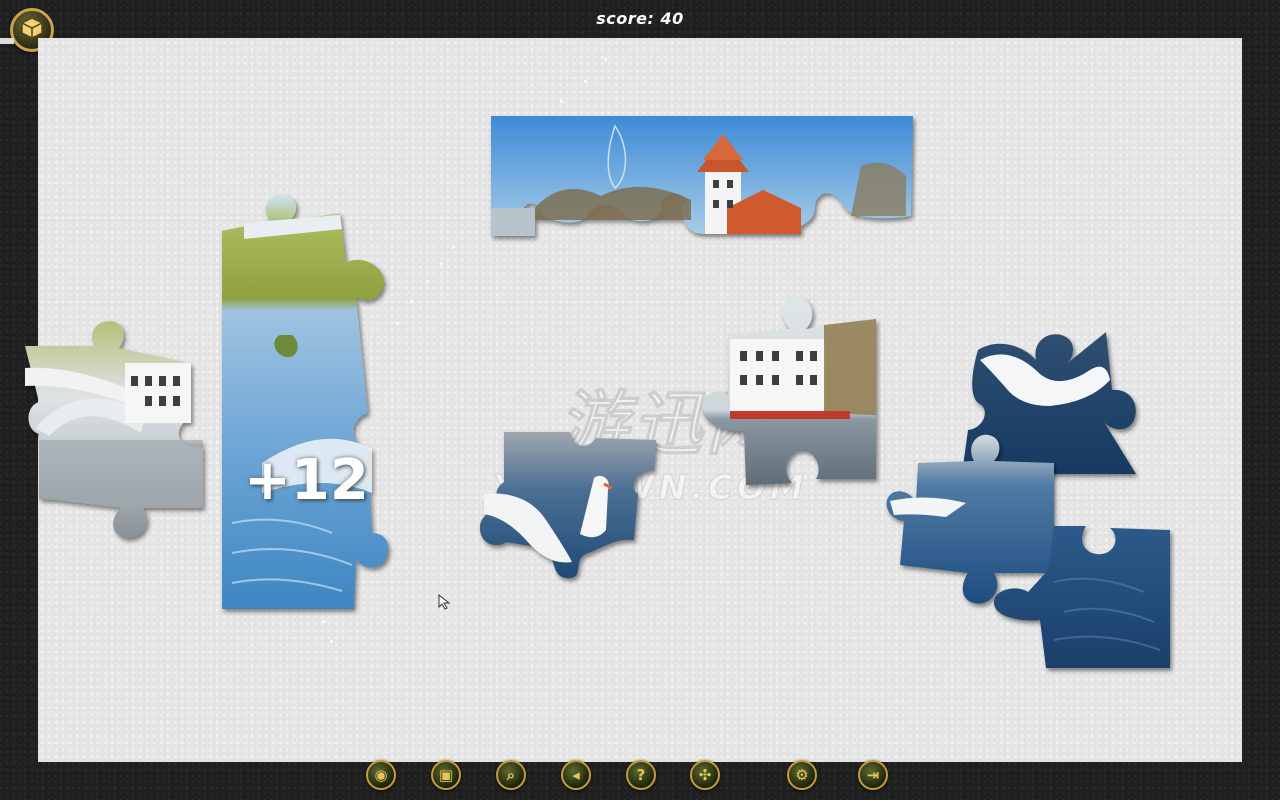 The width and height of the screenshot is (1280, 800). I want to click on settings-button: ⚙, so click(802, 775).